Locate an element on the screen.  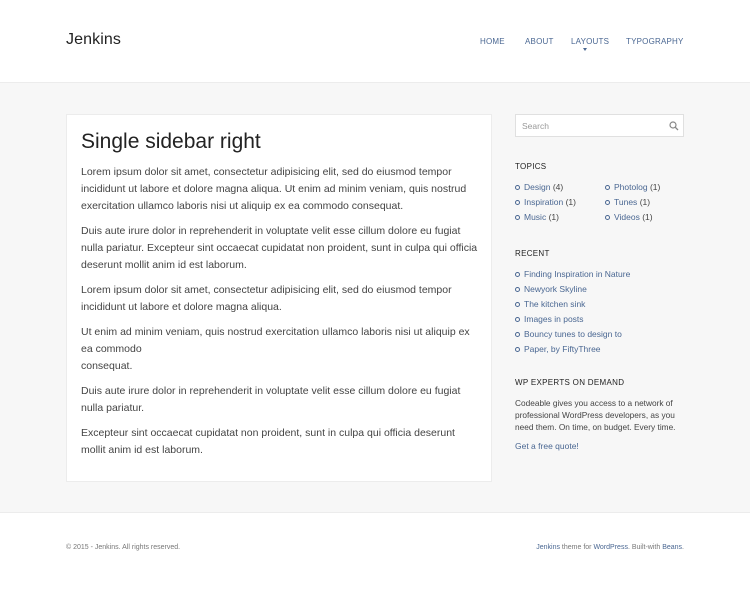
topic-design: Design (4) is located at coordinates (539, 187).